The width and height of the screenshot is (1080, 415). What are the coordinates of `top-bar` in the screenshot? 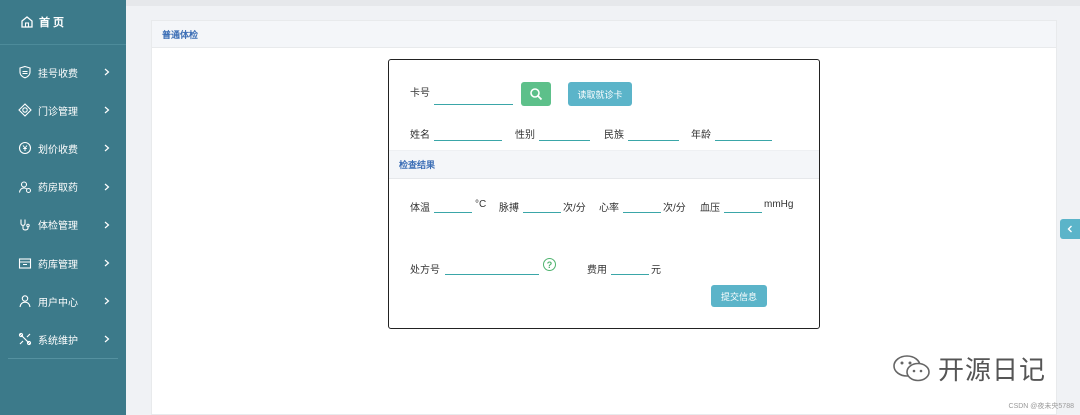 It's located at (603, 3).